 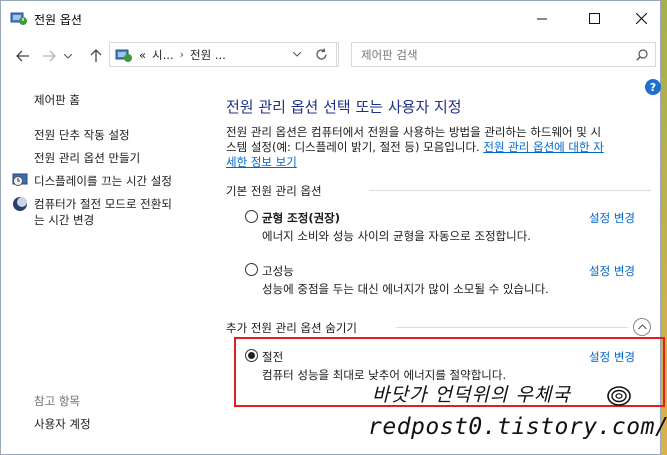 I want to click on sidebar-power-button-settings: 전원 단추 작동 설정, so click(x=82, y=135).